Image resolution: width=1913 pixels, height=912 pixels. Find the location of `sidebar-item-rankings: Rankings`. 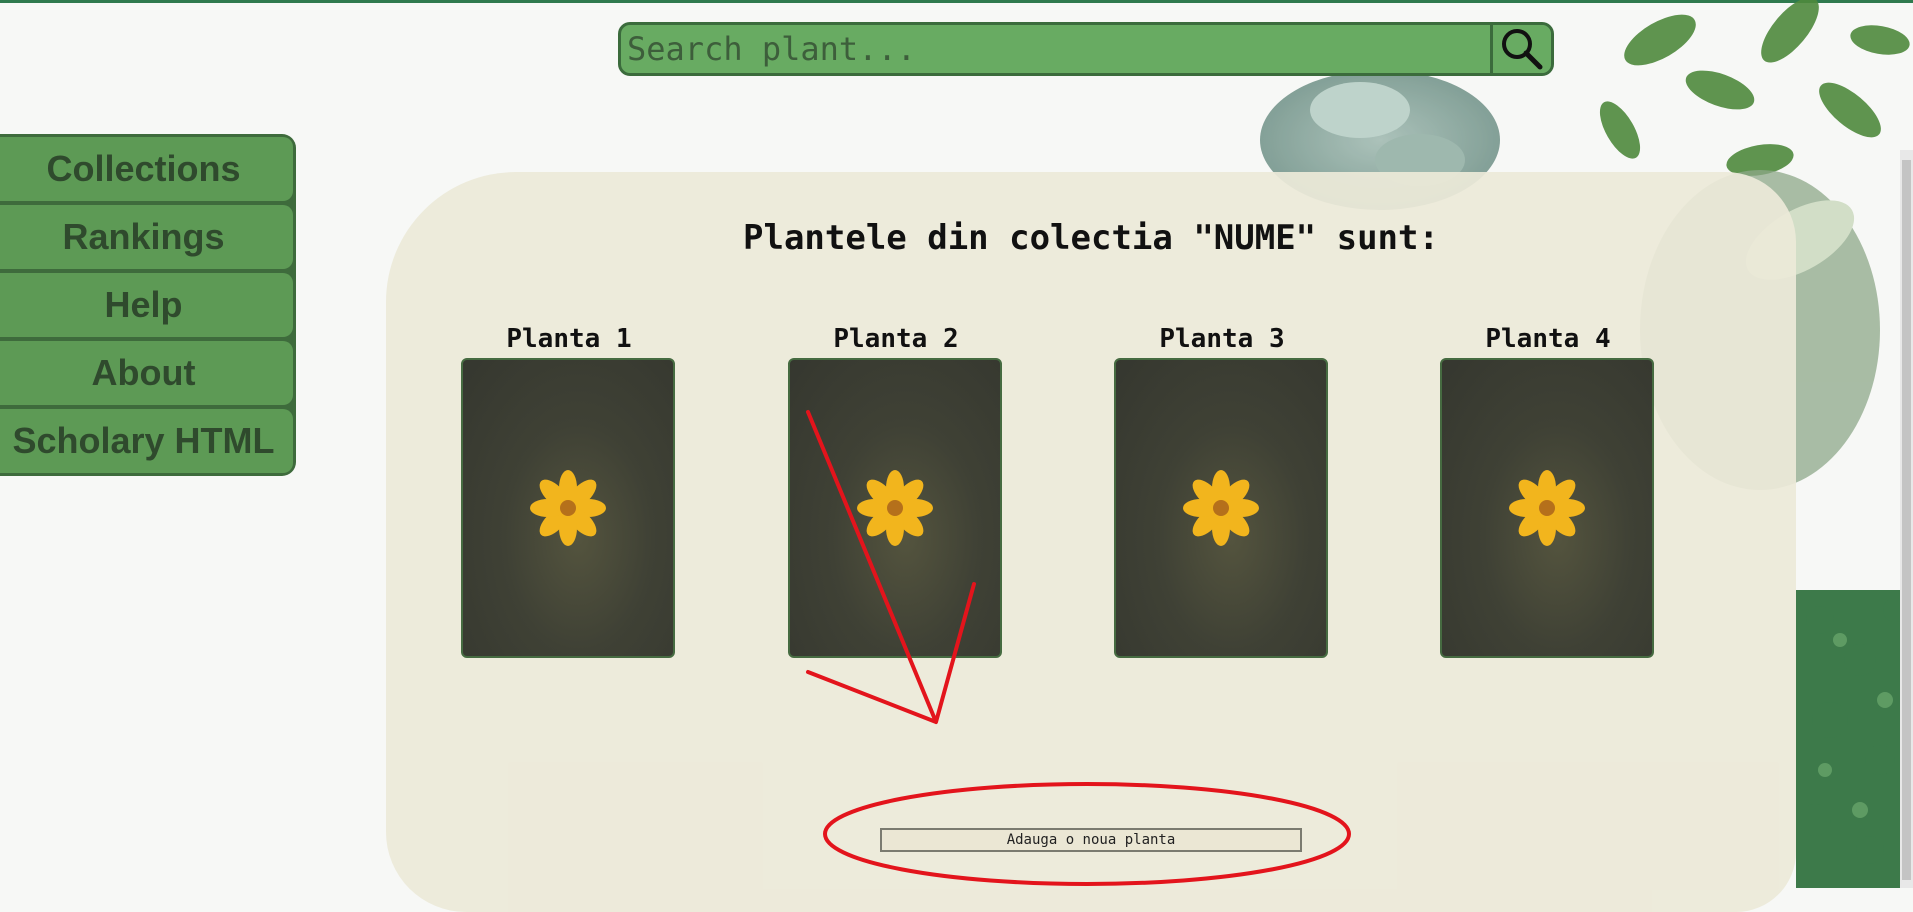

sidebar-item-rankings: Rankings is located at coordinates (146, 237).